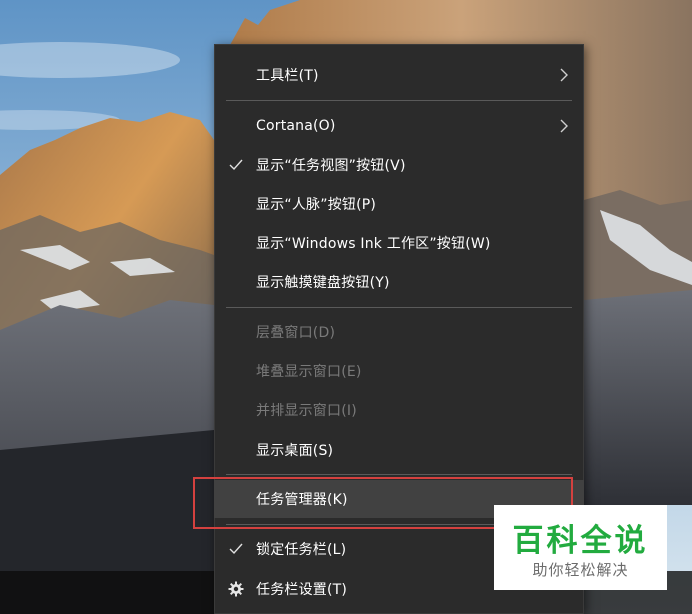 The image size is (692, 614). What do you see at coordinates (399, 410) in the screenshot?
I see `menu-item-side-by-side-windows: 并排显示窗口(I)` at bounding box center [399, 410].